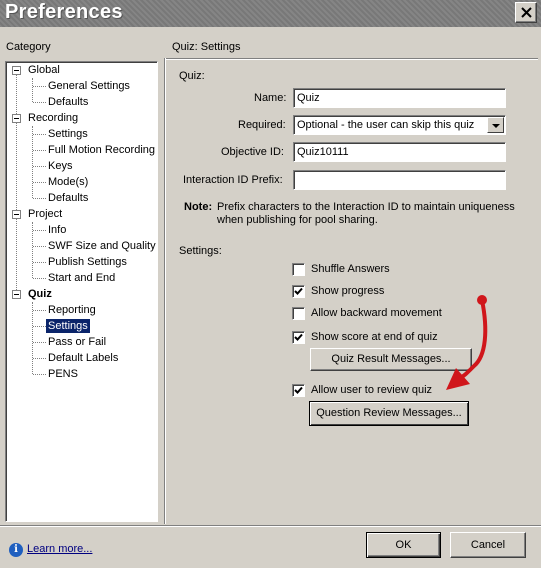 The width and height of the screenshot is (541, 568). What do you see at coordinates (72, 310) in the screenshot?
I see `tree-node-reporting: Reporting` at bounding box center [72, 310].